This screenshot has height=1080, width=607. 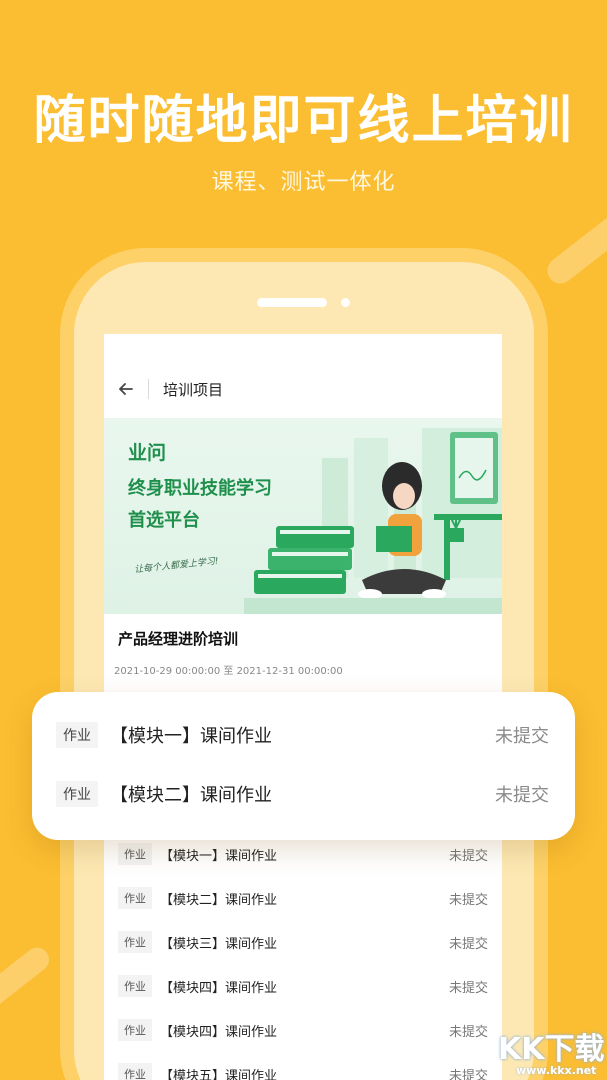 I want to click on phone-speaker, so click(x=292, y=302).